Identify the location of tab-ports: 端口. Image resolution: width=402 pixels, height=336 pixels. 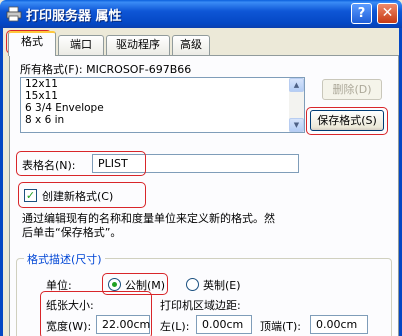
(81, 45).